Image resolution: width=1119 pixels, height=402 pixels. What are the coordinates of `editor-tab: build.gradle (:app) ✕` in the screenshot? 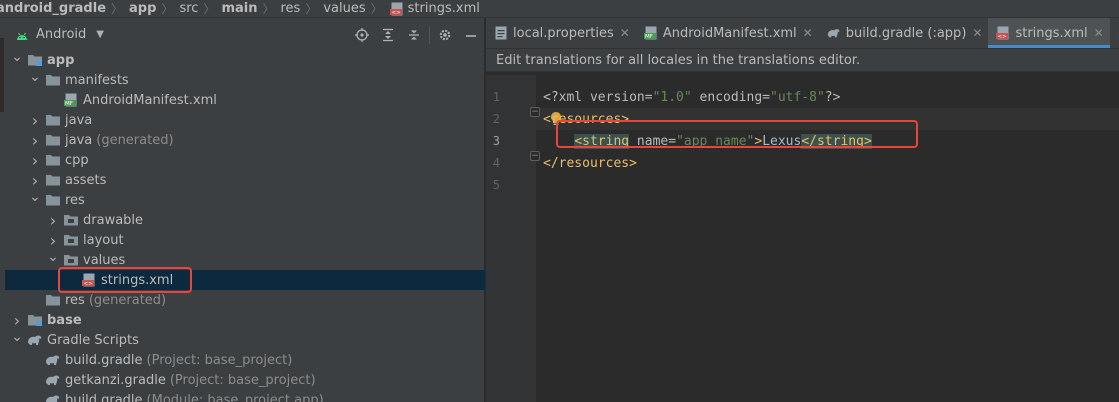 It's located at (904, 33).